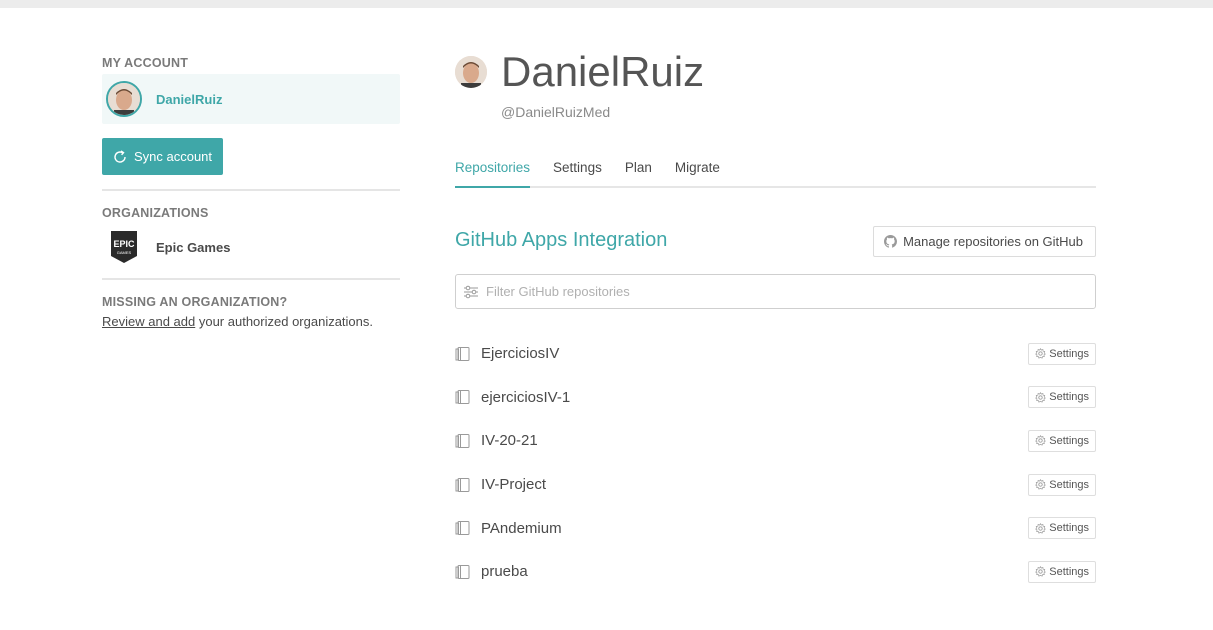  I want to click on missing-text-rest: your authorized organizations., so click(284, 321).